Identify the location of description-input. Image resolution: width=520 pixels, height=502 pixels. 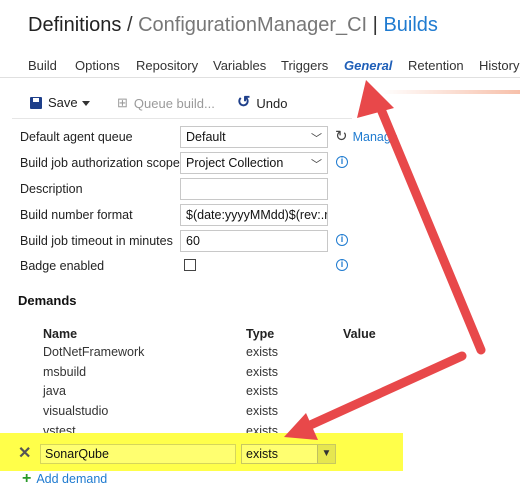
(254, 189).